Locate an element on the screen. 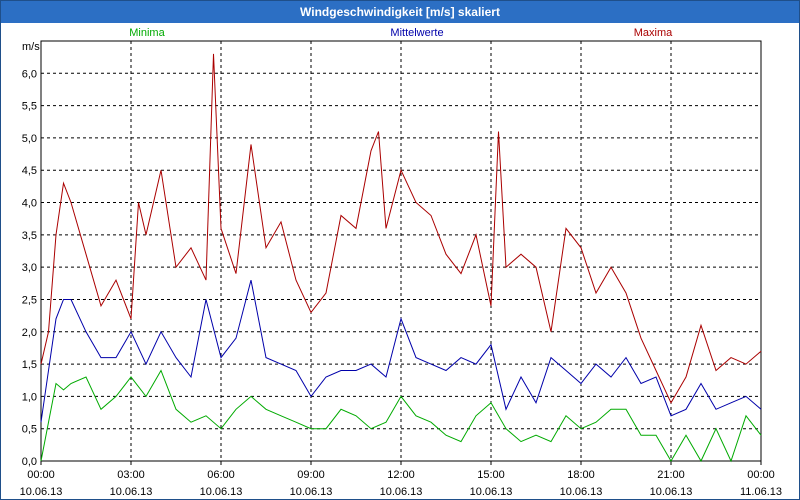 Image resolution: width=800 pixels, height=500 pixels. y-tick-label: 4,5 is located at coordinates (29, 171).